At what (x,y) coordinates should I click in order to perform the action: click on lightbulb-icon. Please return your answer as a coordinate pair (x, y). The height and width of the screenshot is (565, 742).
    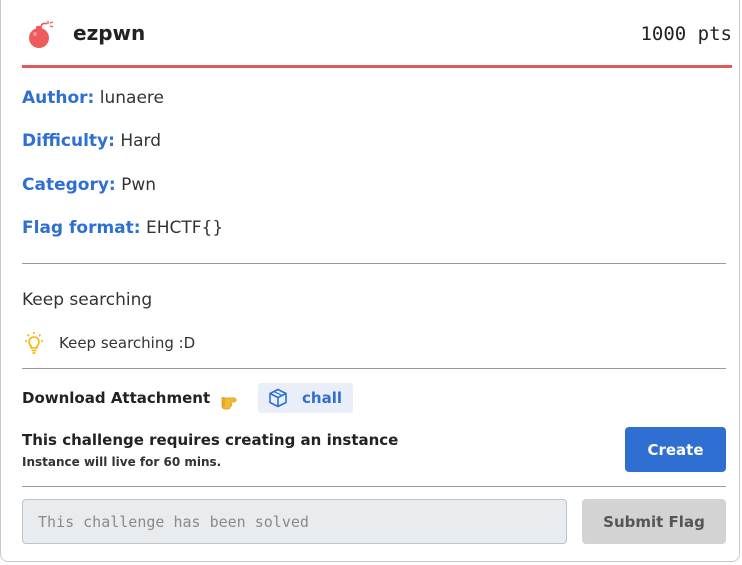
    Looking at the image, I should click on (34, 343).